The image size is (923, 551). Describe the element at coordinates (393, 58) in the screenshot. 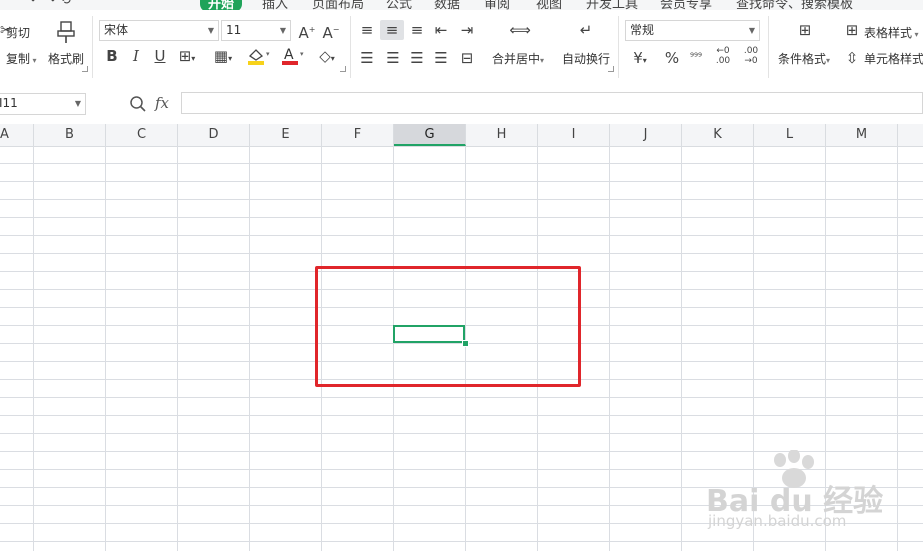

I see `align-center-icon: ☰` at that location.